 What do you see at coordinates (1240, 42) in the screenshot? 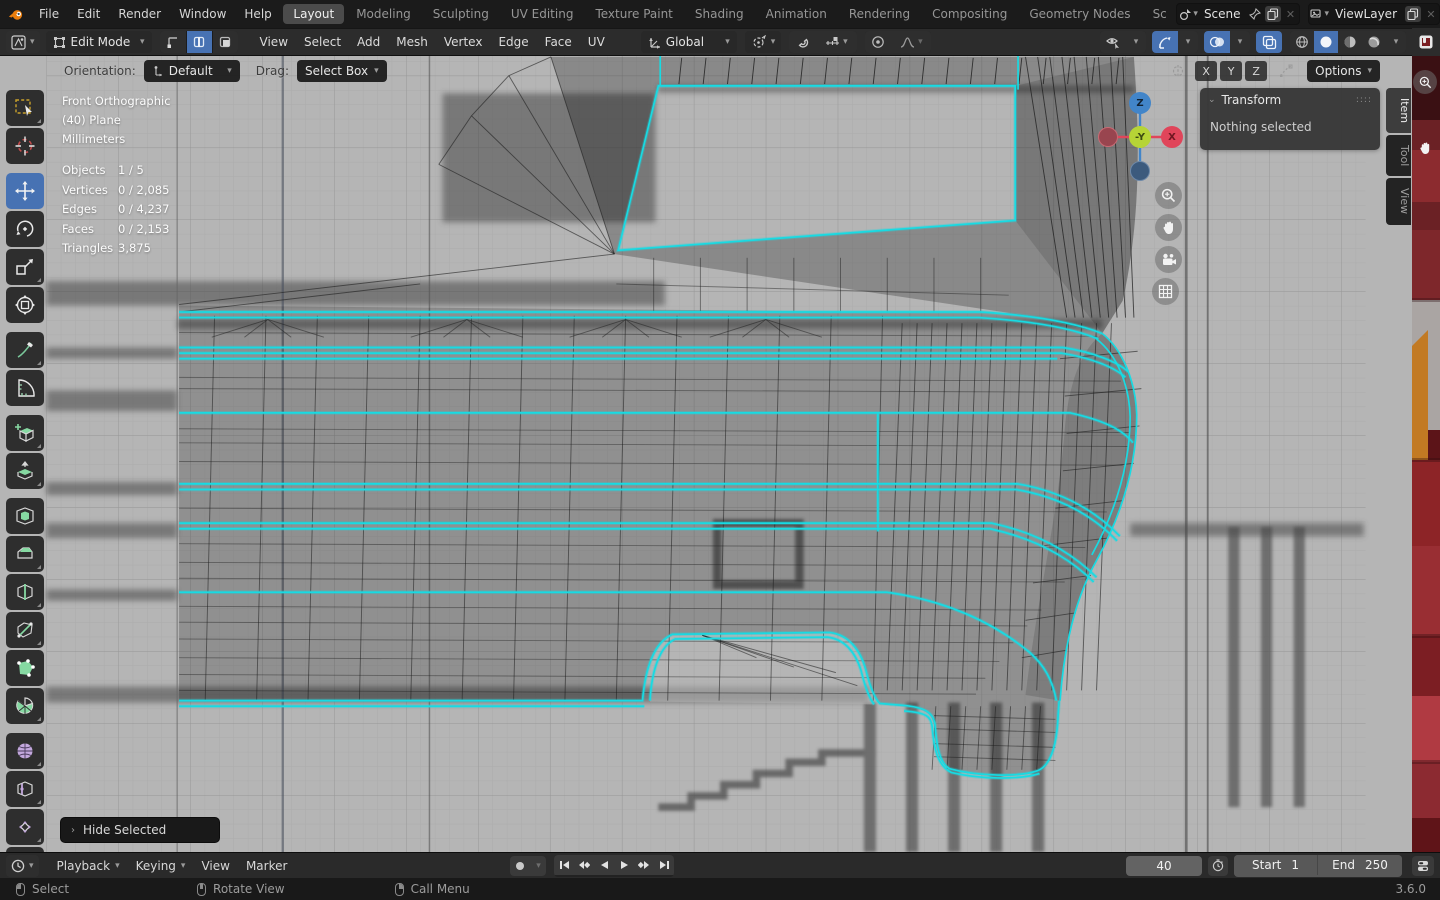
I see `overlays-chevron: ▾` at bounding box center [1240, 42].